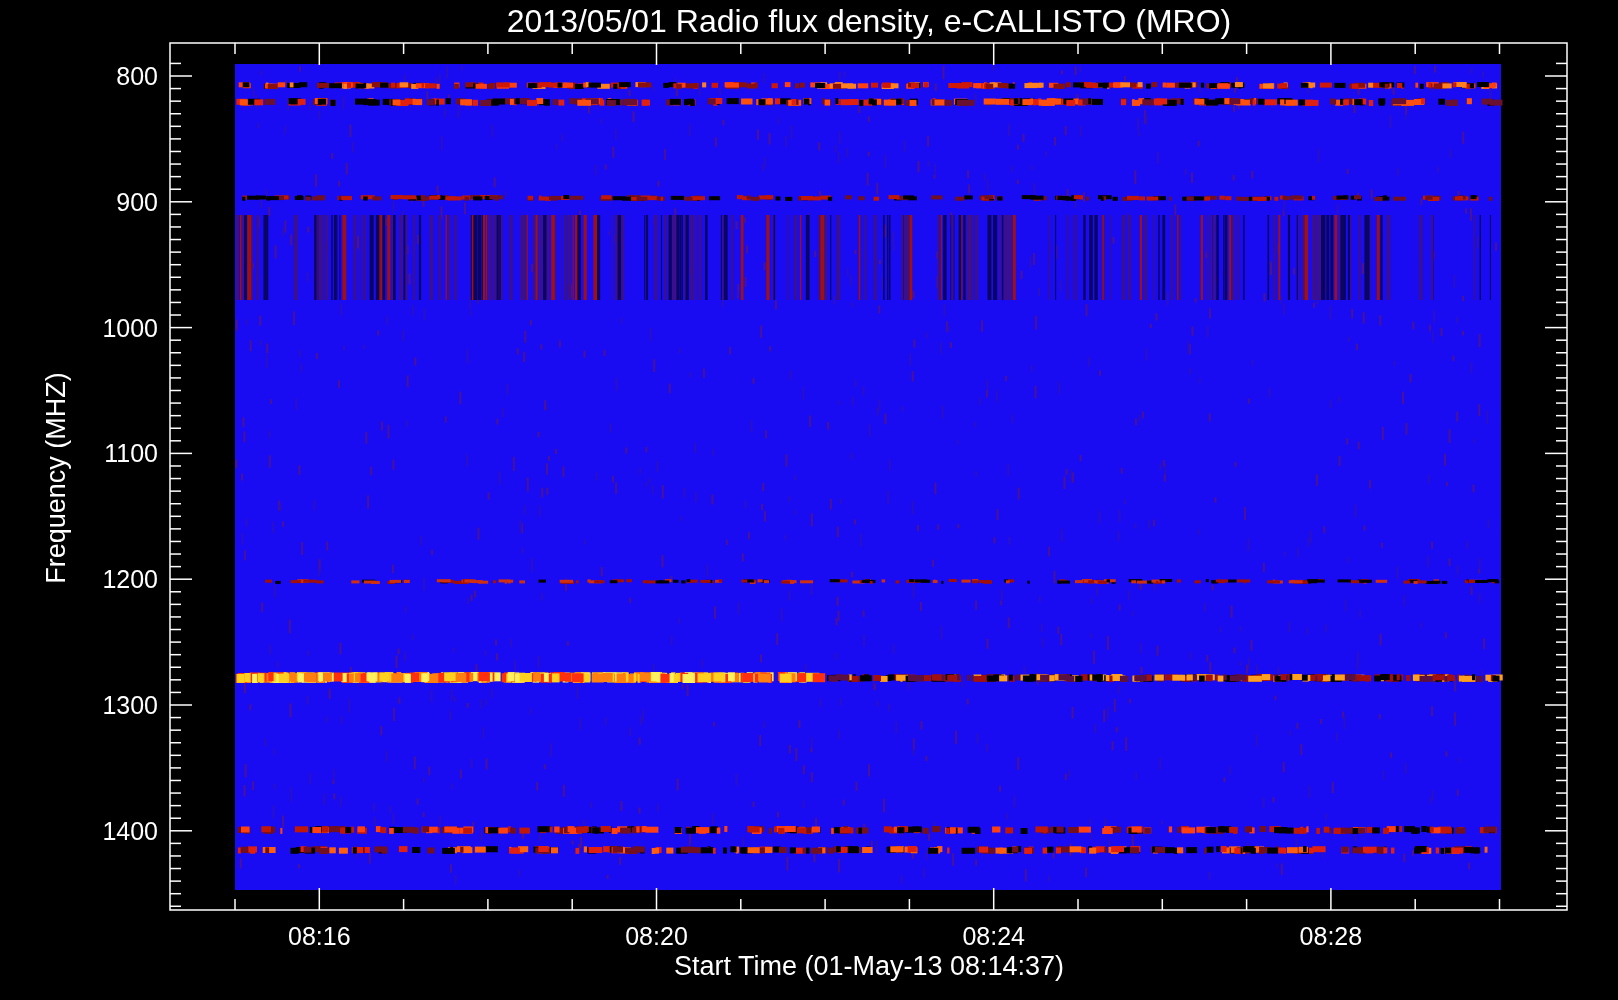 The width and height of the screenshot is (1618, 1000). What do you see at coordinates (130, 830) in the screenshot?
I see `y-tick-label: 1400` at bounding box center [130, 830].